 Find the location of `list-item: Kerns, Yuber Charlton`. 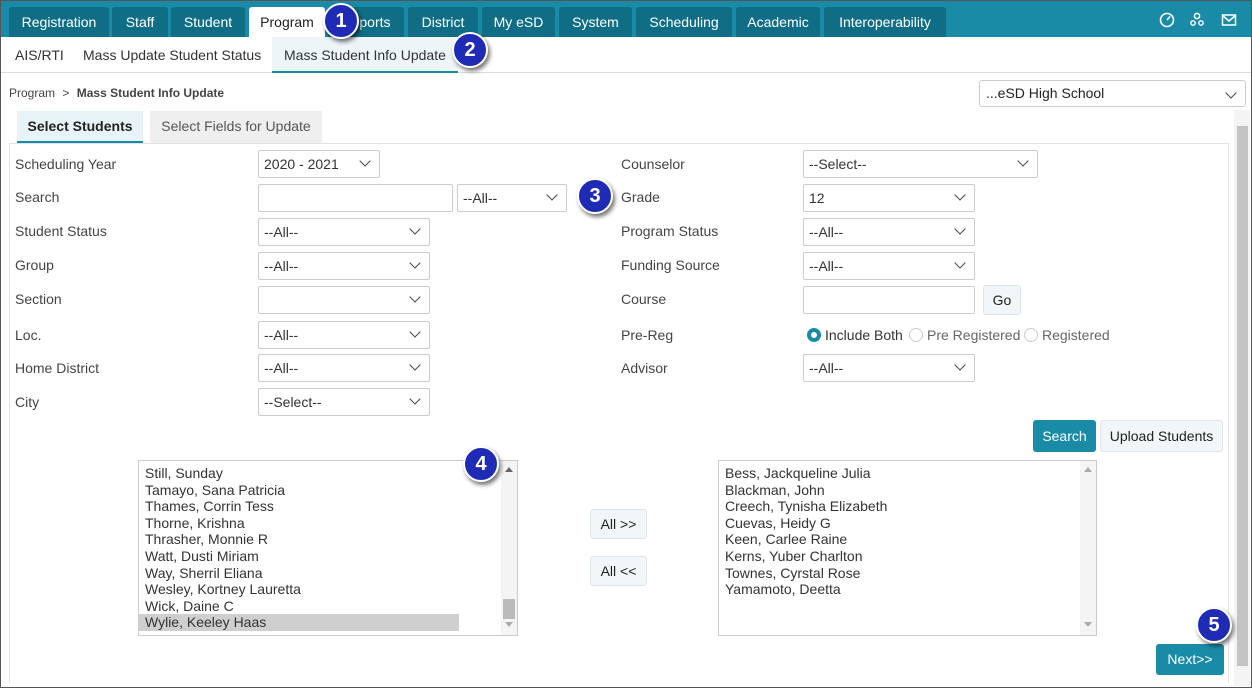

list-item: Kerns, Yuber Charlton is located at coordinates (907, 556).